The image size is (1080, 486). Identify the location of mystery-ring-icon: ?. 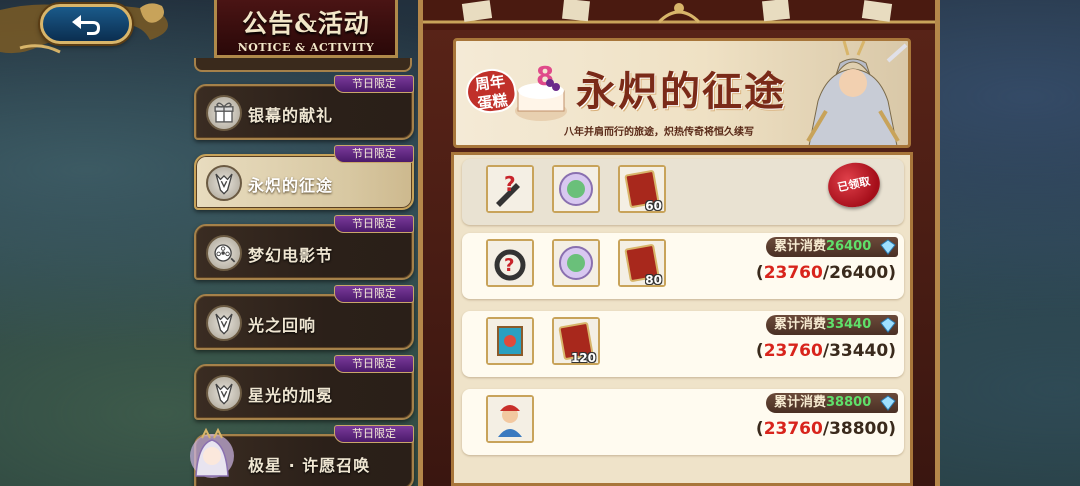
(510, 263).